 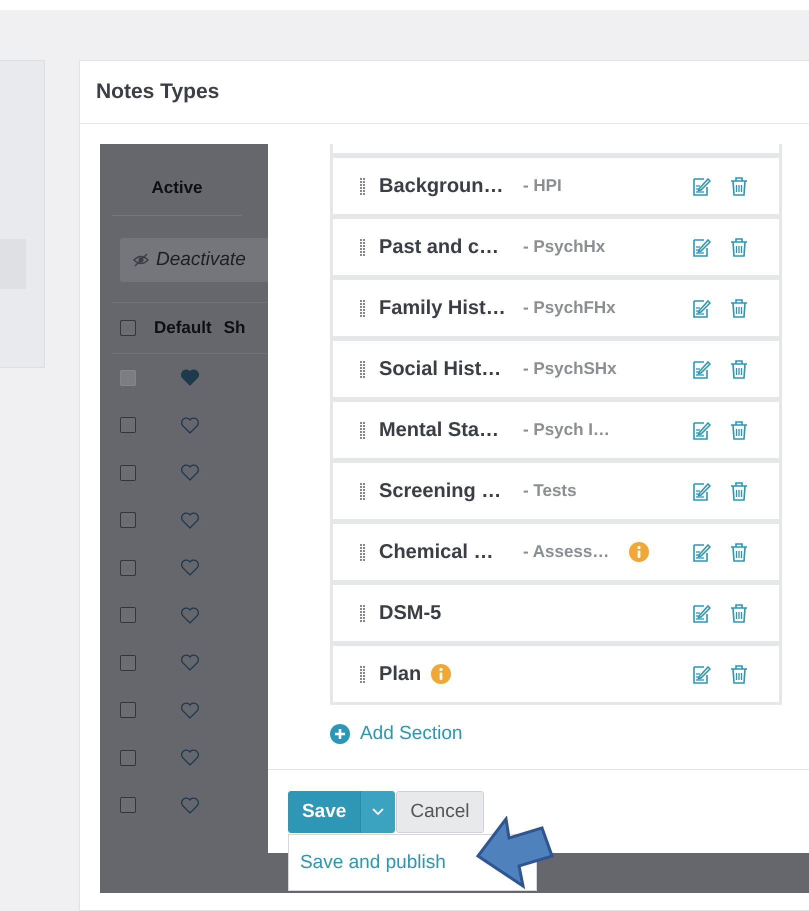 I want to click on section-row: Screening … - Tests, so click(x=556, y=491).